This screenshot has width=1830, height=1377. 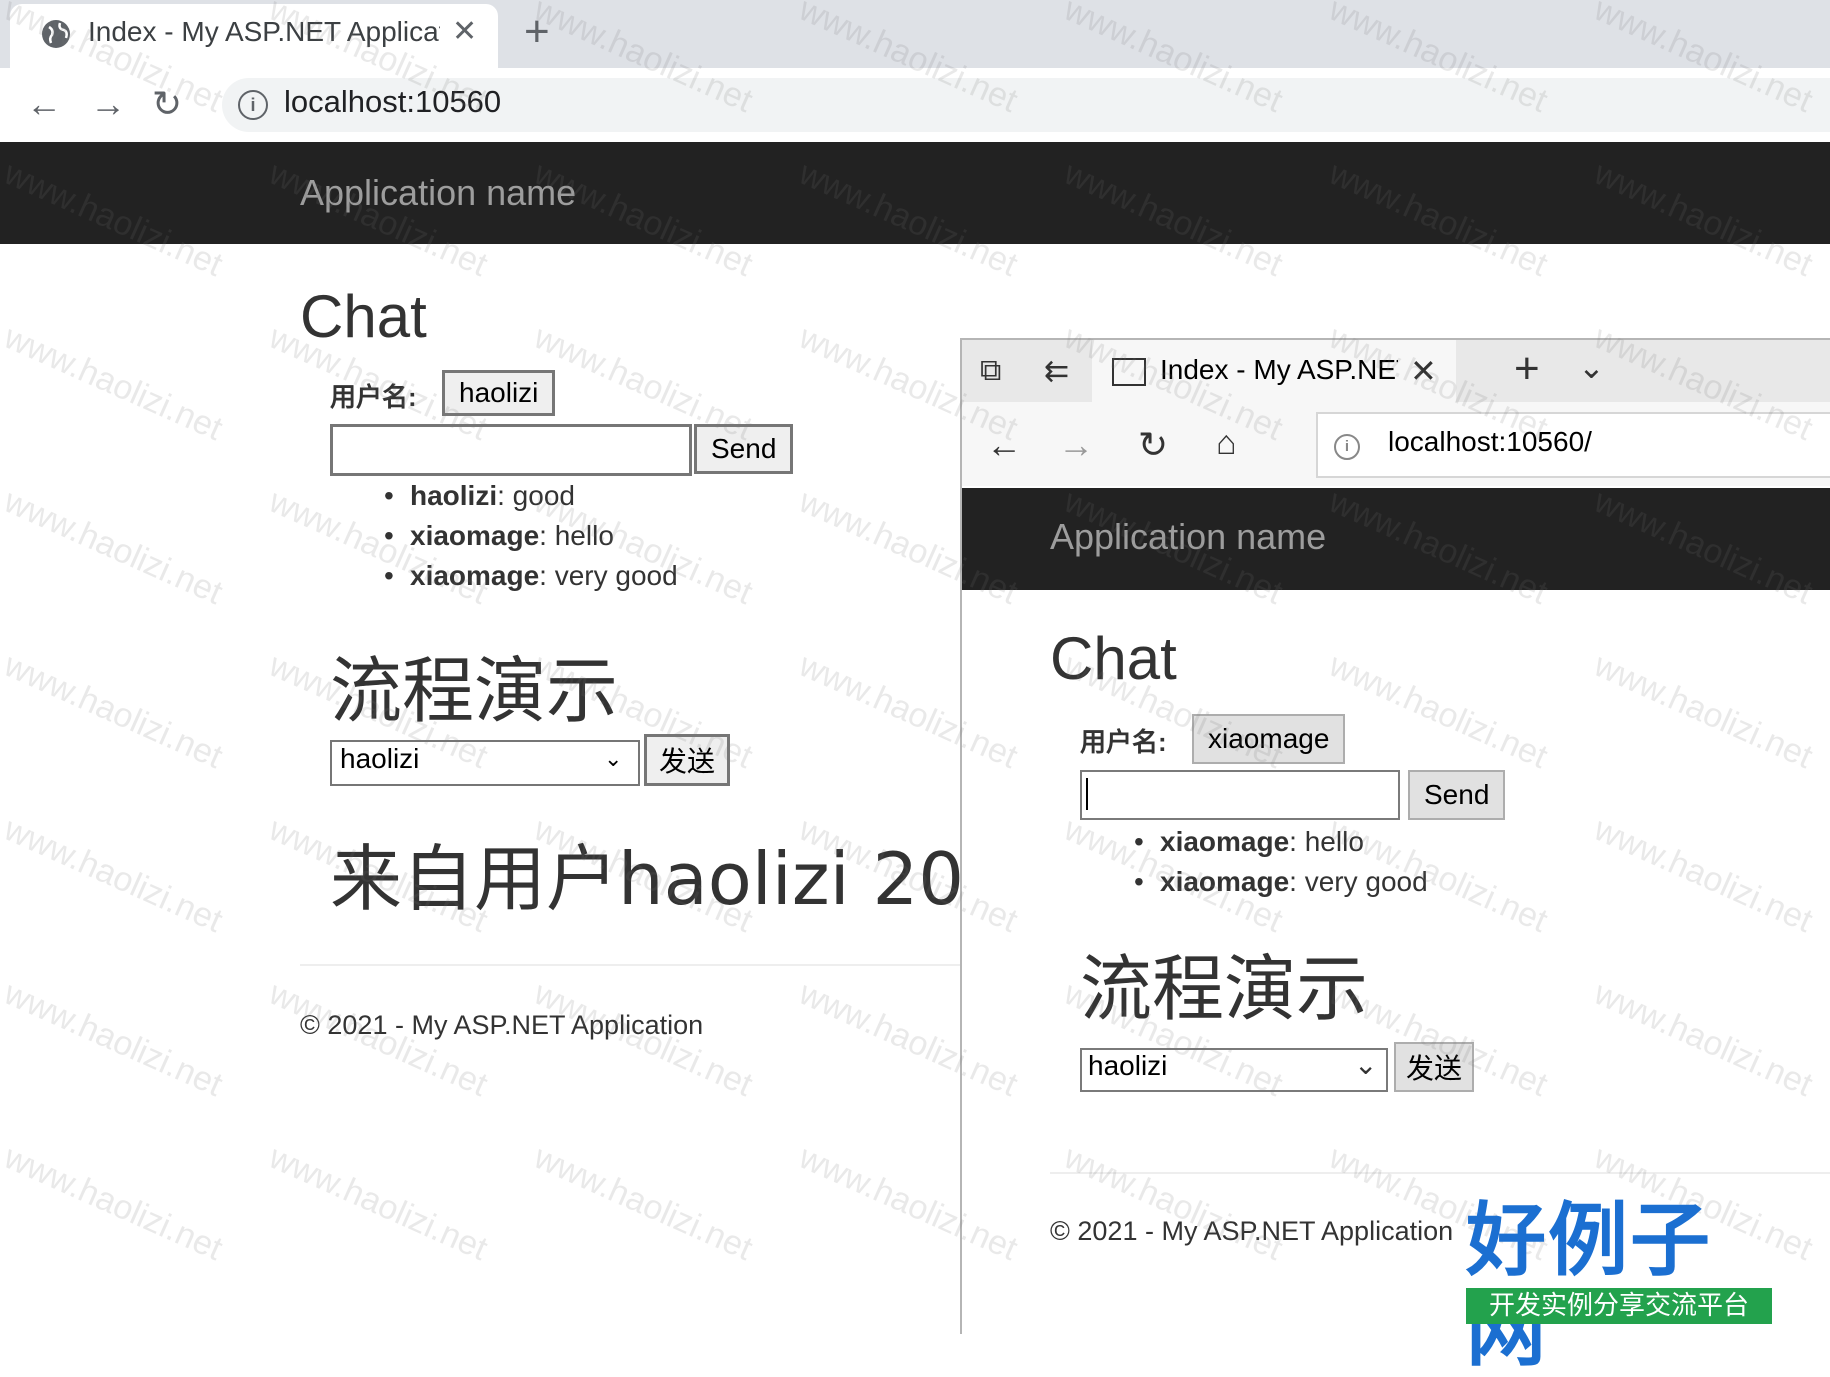 I want to click on username-button: xiaomage, so click(x=1269, y=739).